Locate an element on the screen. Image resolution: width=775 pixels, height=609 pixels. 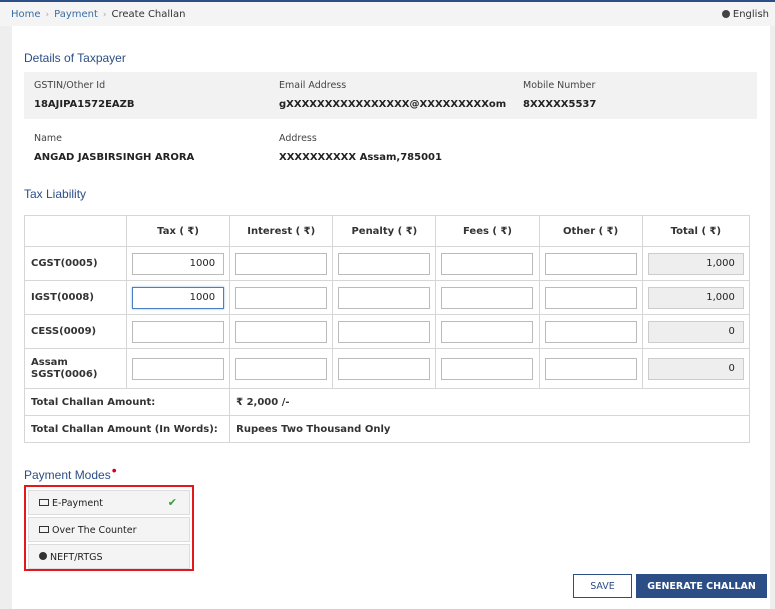
total-amount-value: ₹ 2,000 /- is located at coordinates (489, 402).